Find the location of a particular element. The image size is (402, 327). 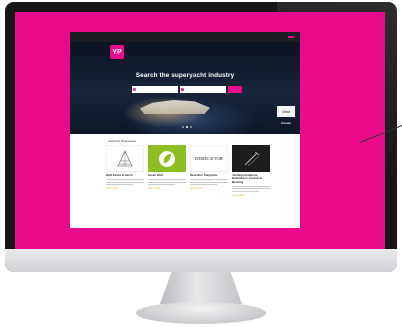

monitor-chin is located at coordinates (201, 260).